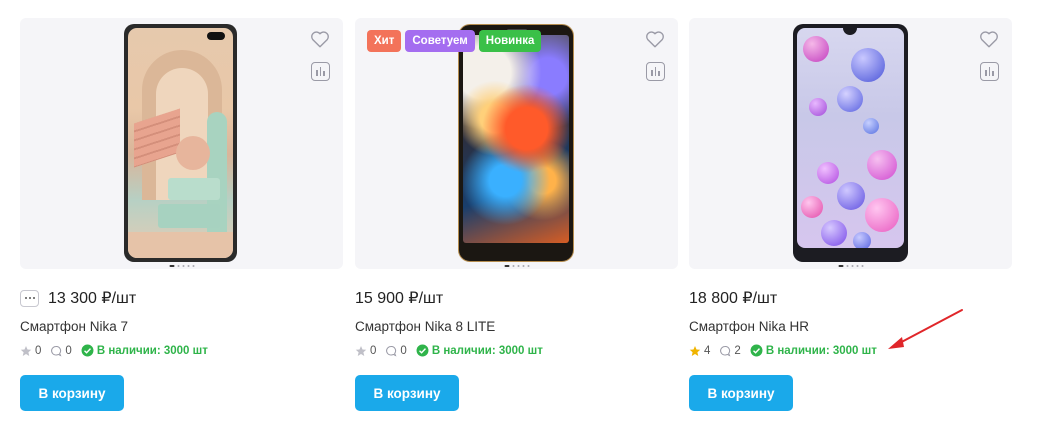 The height and width of the screenshot is (447, 1062). What do you see at coordinates (737, 350) in the screenshot?
I see `reviews-count: 2` at bounding box center [737, 350].